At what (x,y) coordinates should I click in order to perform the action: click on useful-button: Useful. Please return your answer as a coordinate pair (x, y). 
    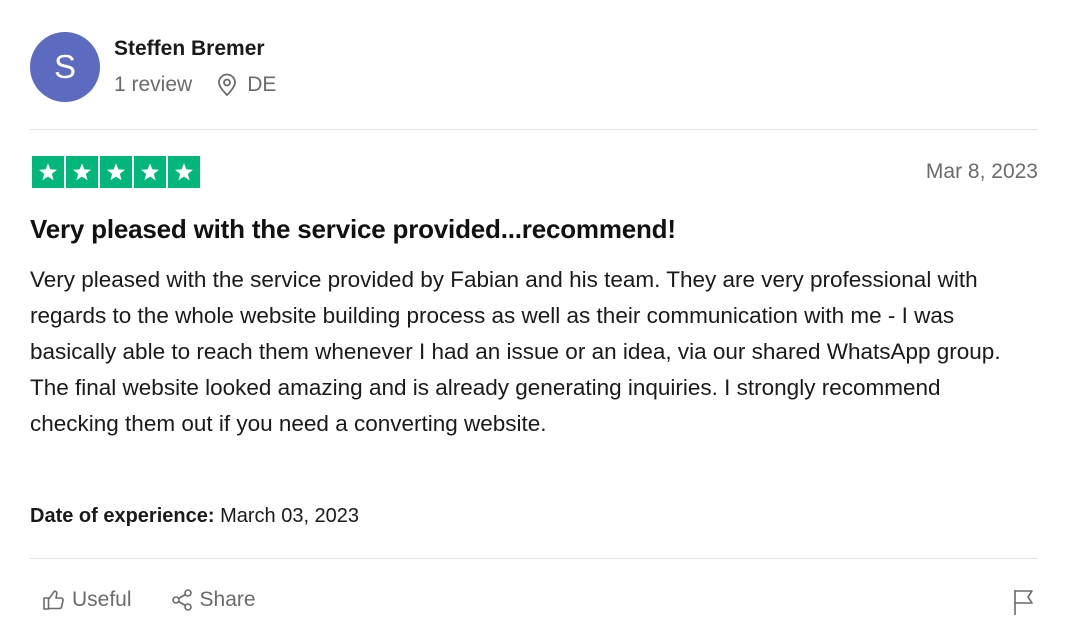
    Looking at the image, I should click on (87, 600).